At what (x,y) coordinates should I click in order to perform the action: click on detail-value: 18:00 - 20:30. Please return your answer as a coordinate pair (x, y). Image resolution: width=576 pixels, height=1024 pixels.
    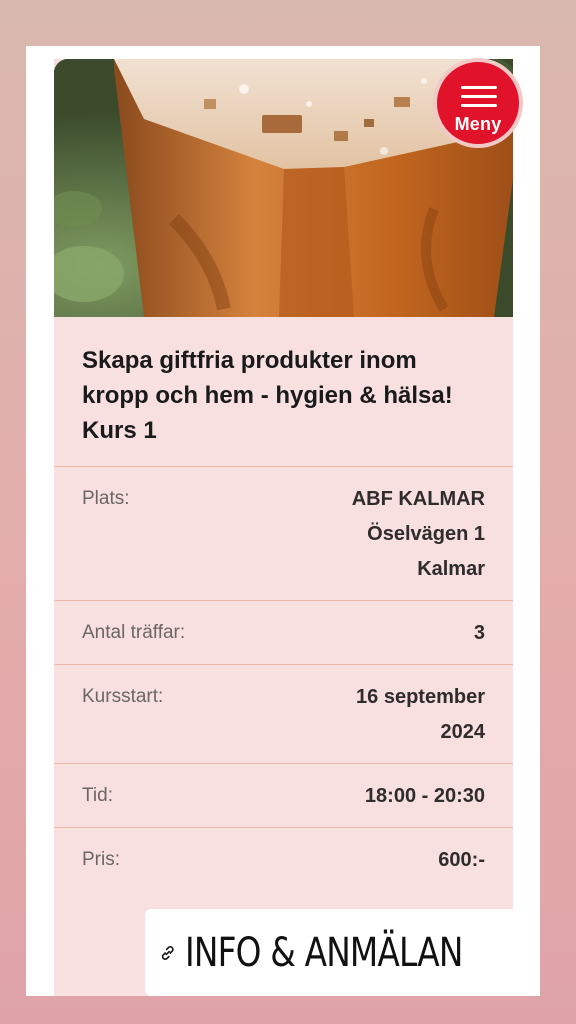
    Looking at the image, I should click on (425, 803).